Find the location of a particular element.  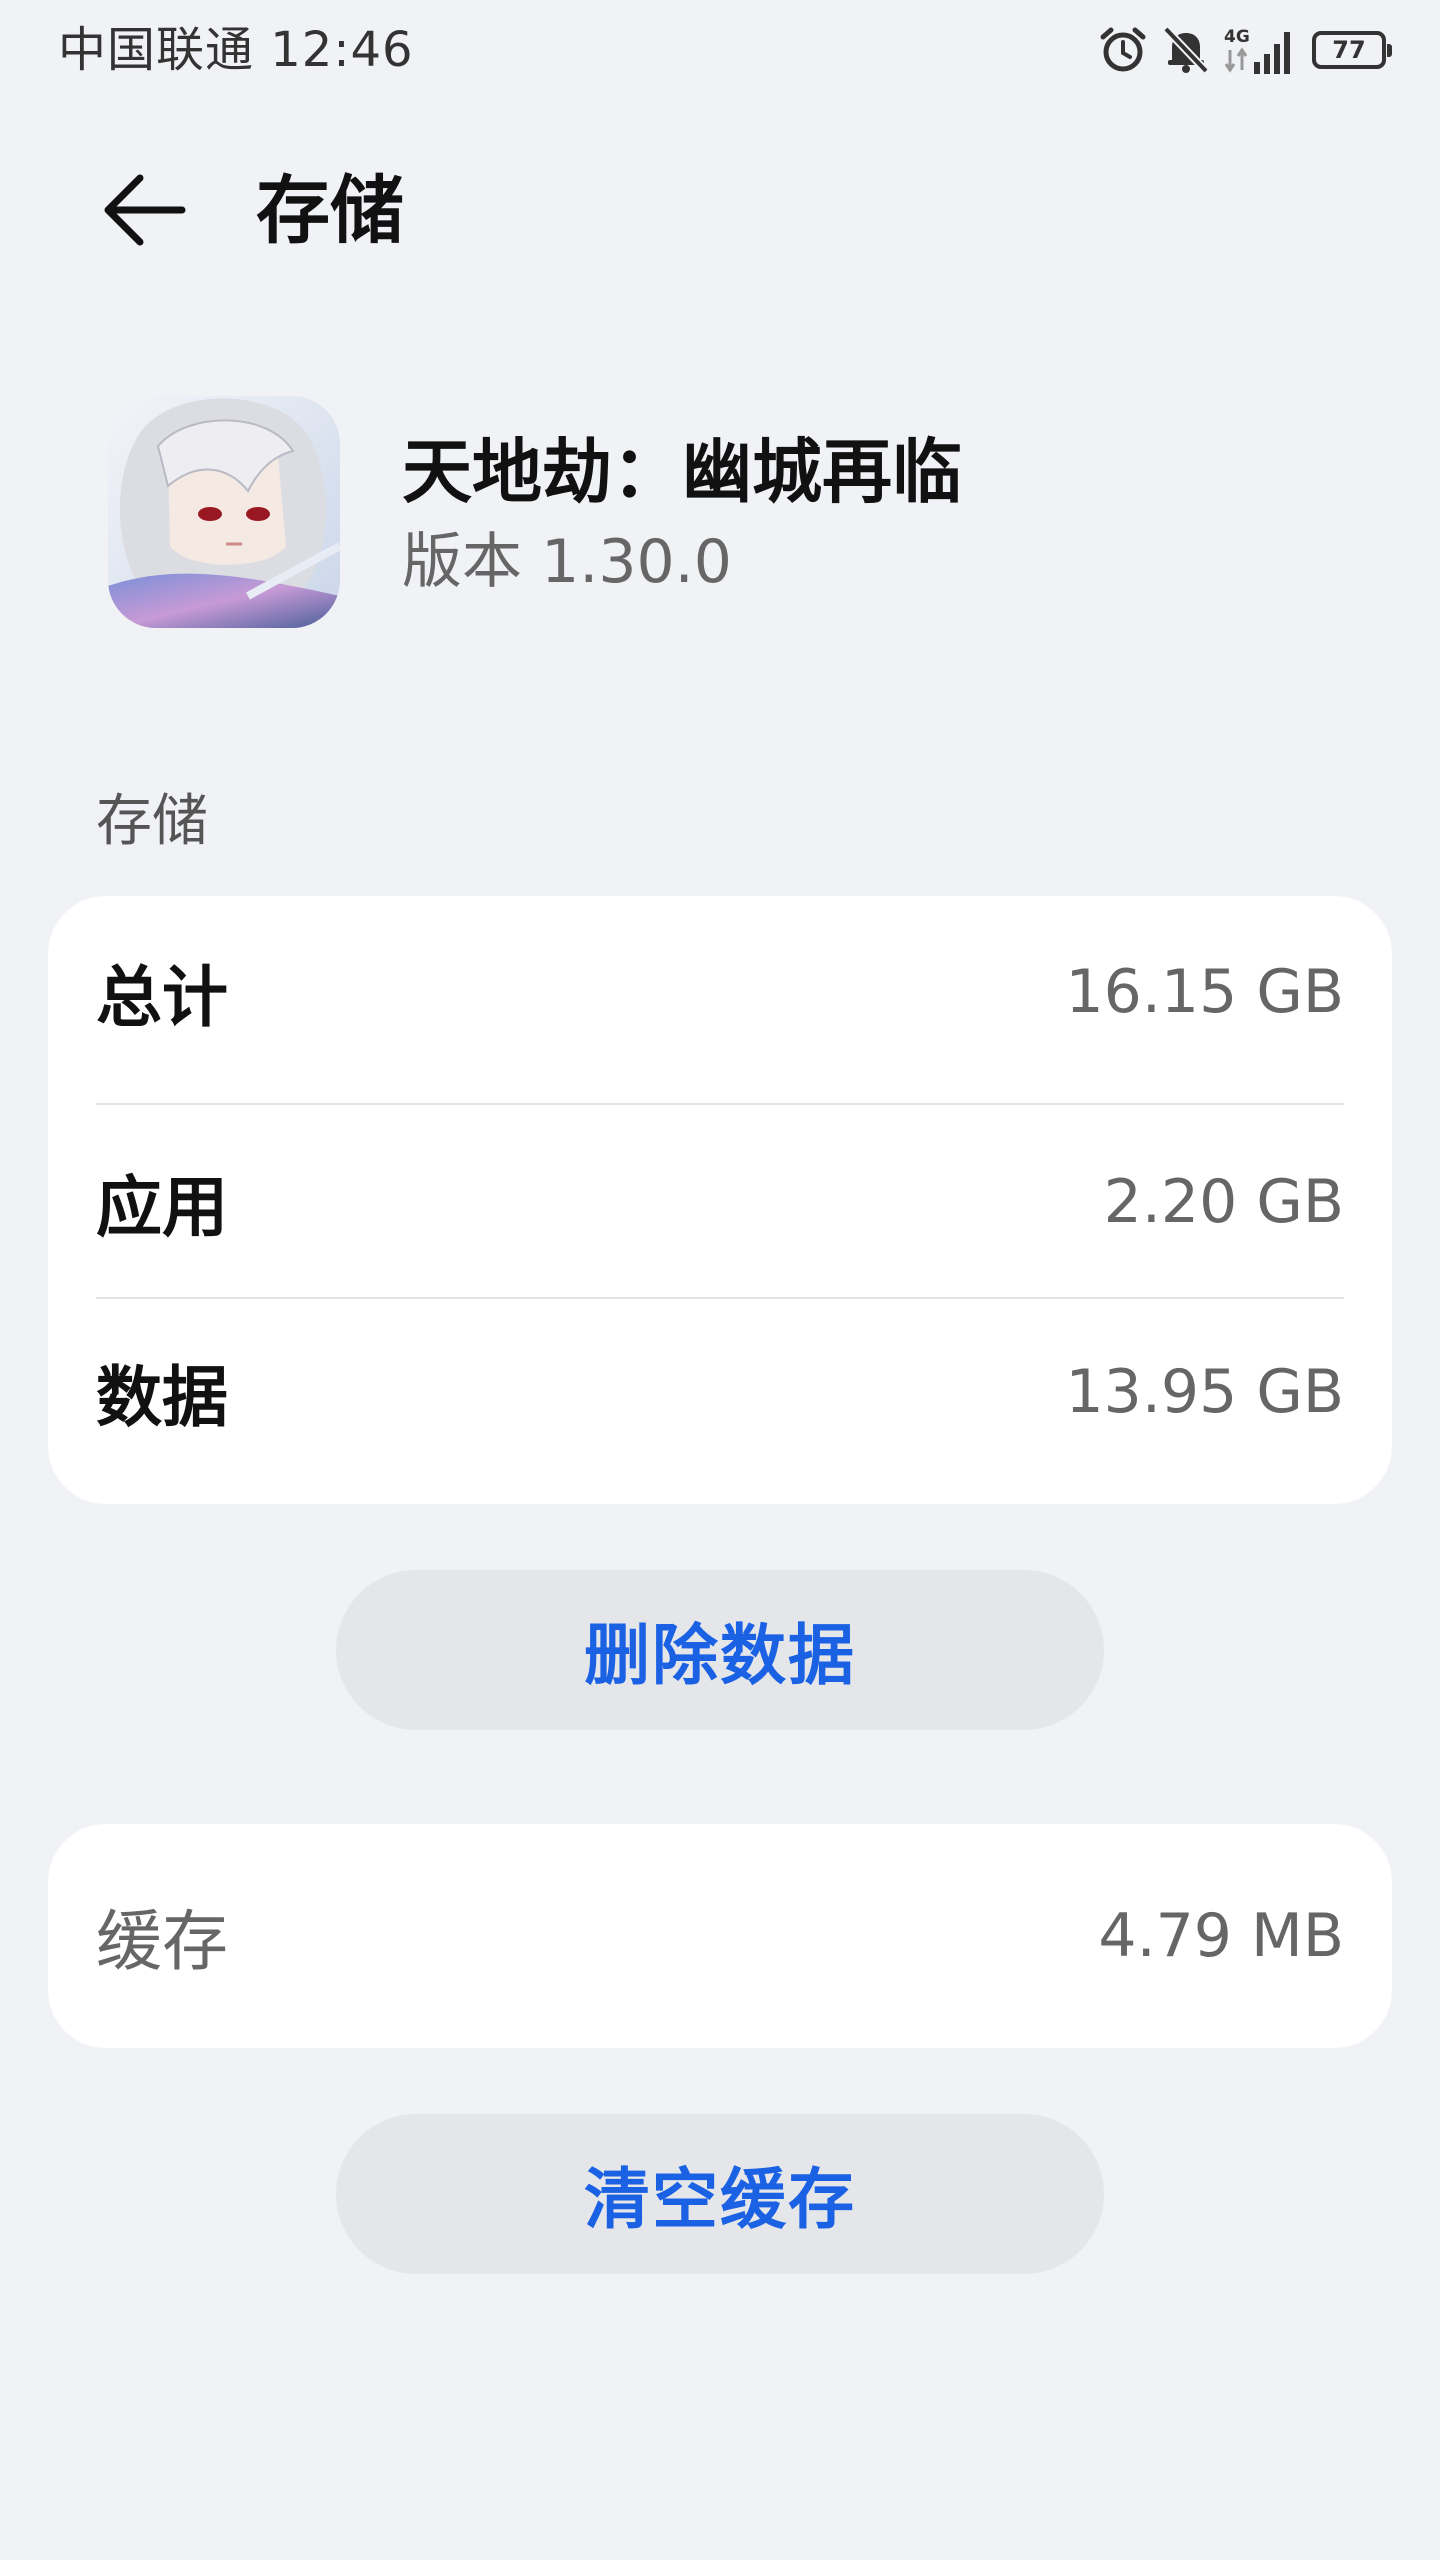

page-title: 存储 is located at coordinates (330, 211).